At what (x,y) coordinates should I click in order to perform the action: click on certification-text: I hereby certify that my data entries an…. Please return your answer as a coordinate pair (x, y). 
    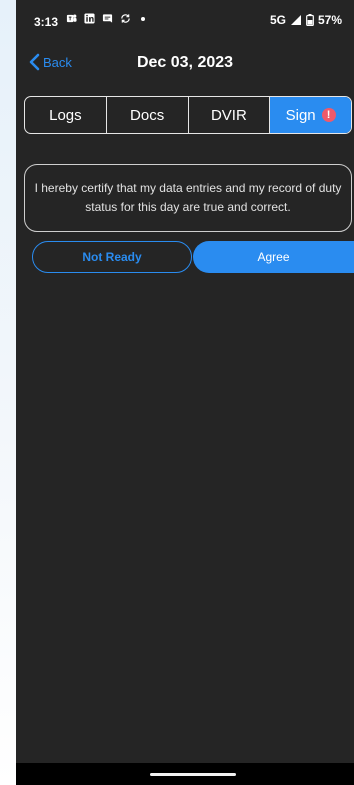
    Looking at the image, I should click on (188, 197).